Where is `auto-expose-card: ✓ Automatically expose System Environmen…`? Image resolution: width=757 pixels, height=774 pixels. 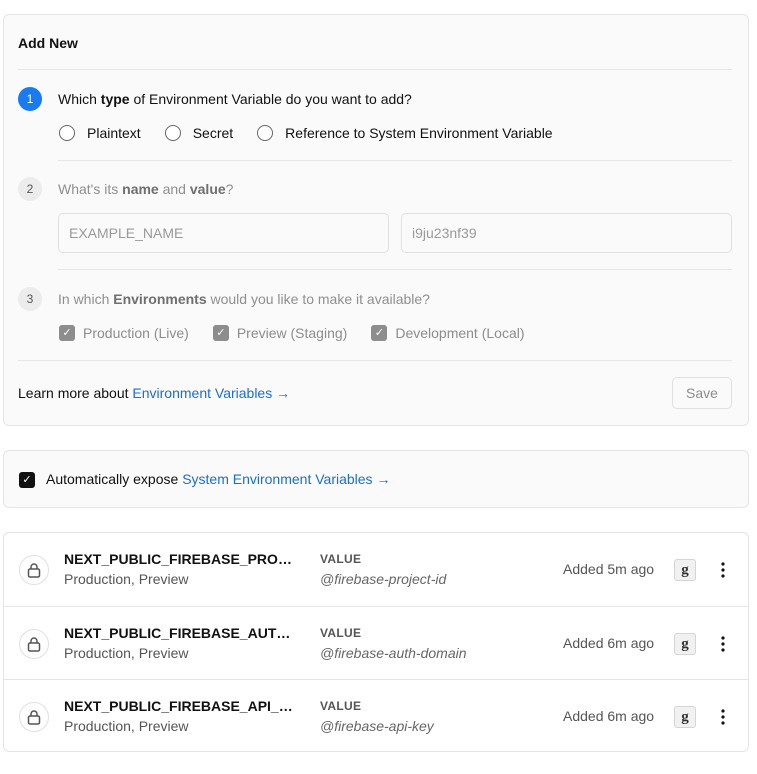
auto-expose-card: ✓ Automatically expose System Environmen… is located at coordinates (376, 479).